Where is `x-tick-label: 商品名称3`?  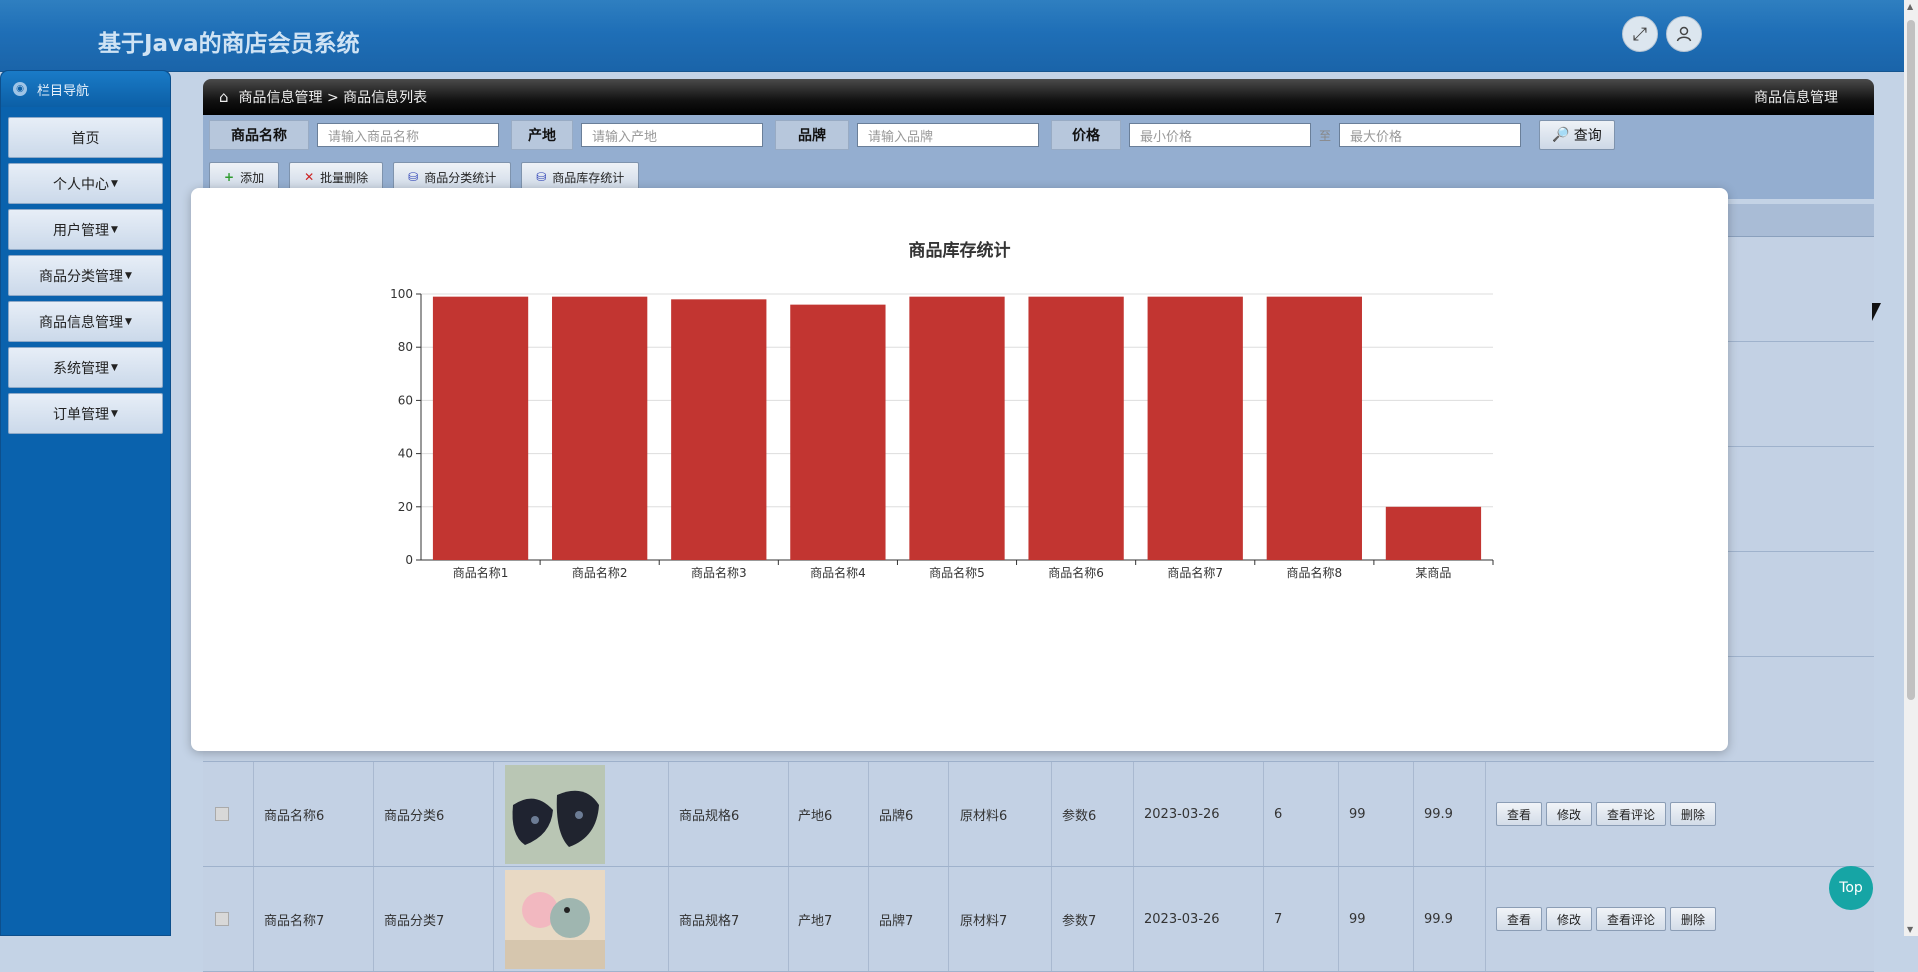
x-tick-label: 商品名称3 is located at coordinates (719, 572).